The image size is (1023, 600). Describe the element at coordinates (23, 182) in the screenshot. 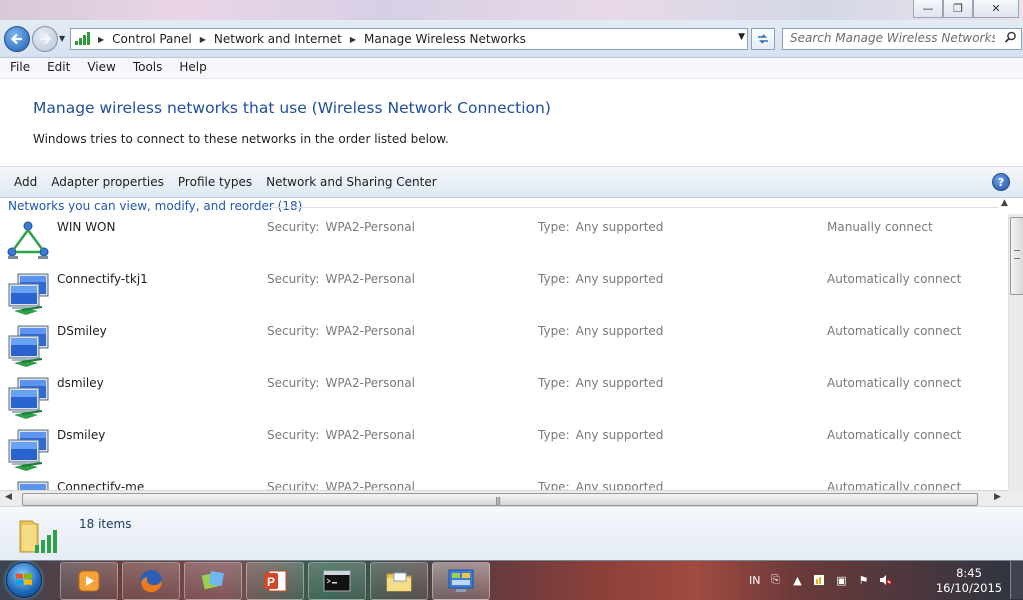

I see `add-button: Add` at that location.